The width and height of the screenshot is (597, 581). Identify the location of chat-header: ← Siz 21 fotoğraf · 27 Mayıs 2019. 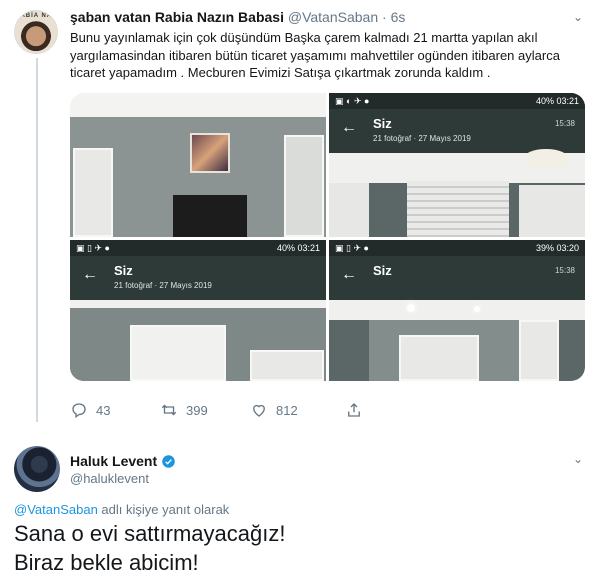
(198, 278).